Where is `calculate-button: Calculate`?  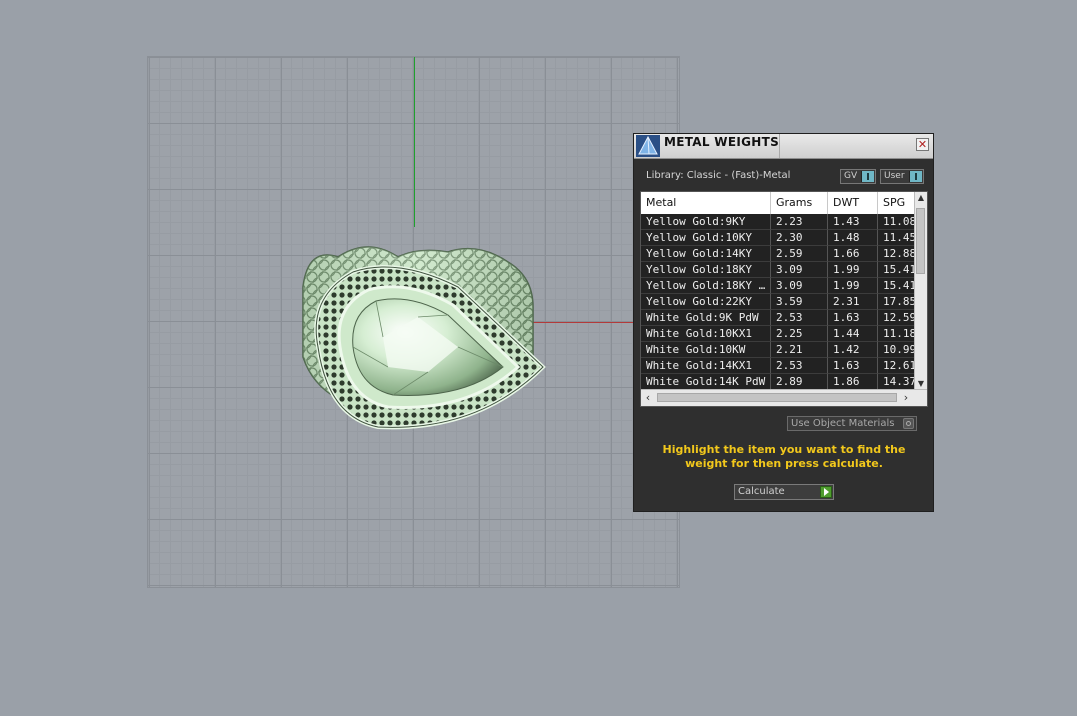 calculate-button: Calculate is located at coordinates (784, 492).